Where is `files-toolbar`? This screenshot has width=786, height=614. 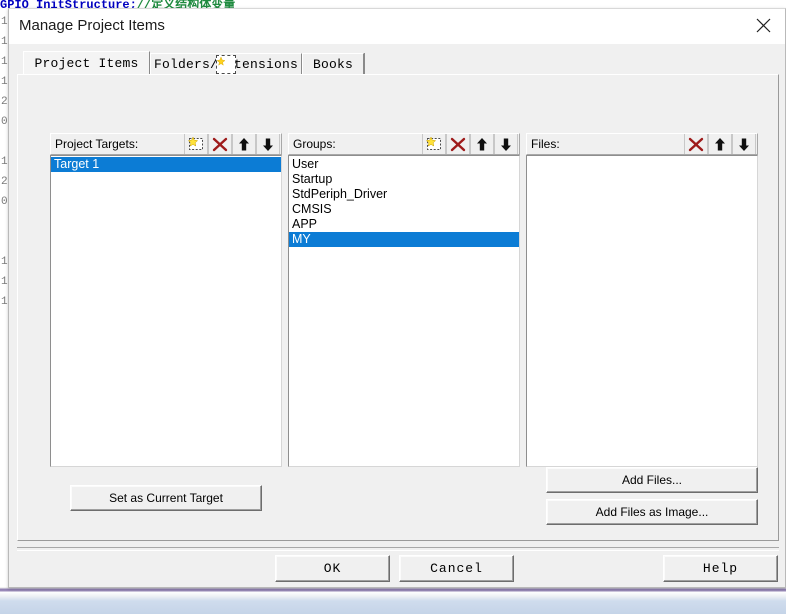 files-toolbar is located at coordinates (720, 144).